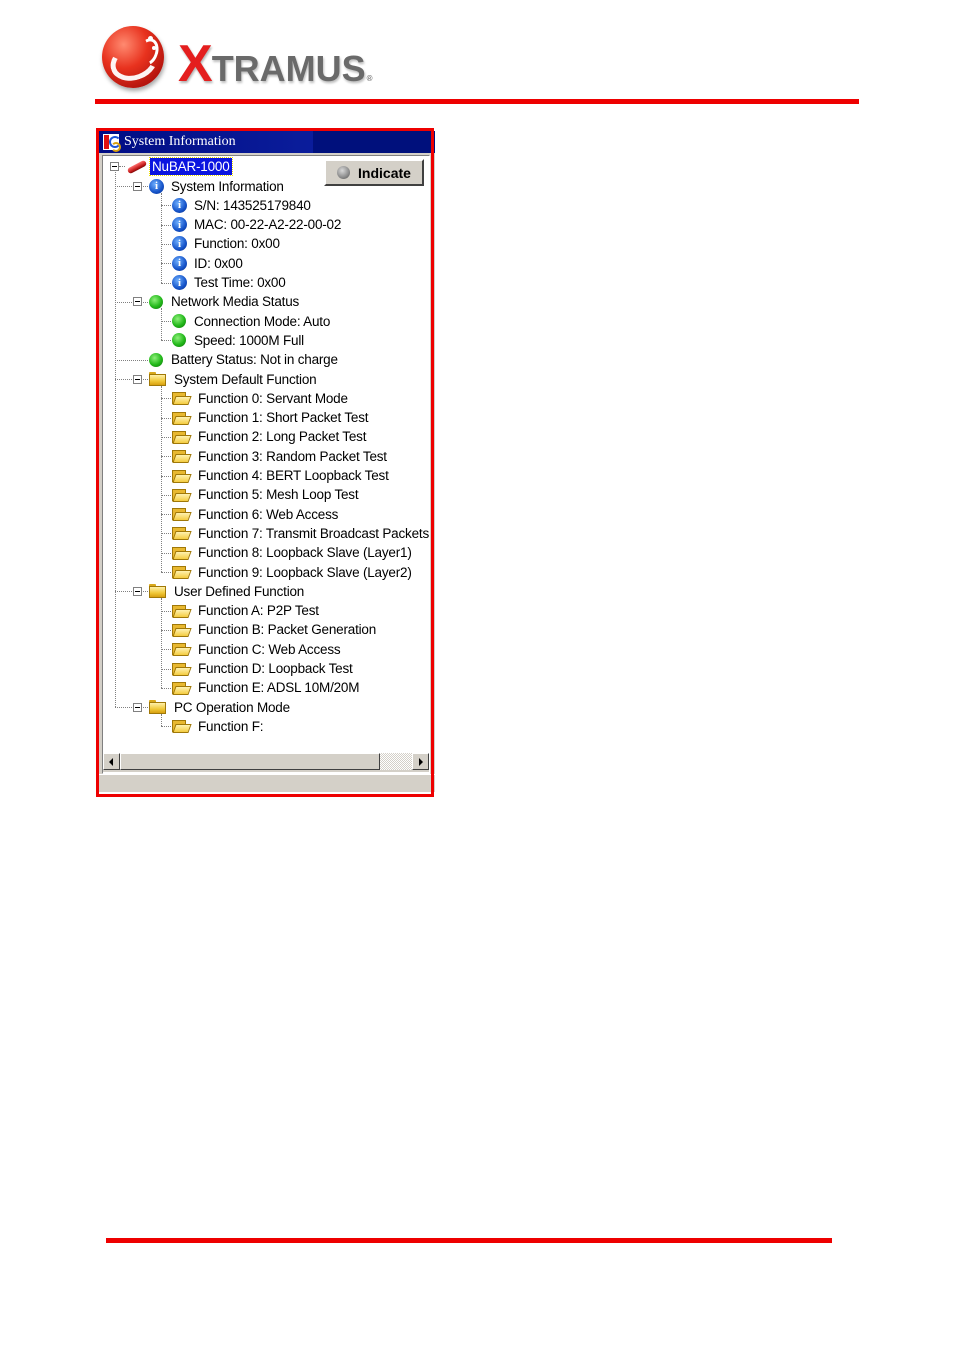 The width and height of the screenshot is (954, 1350). I want to click on tree-leaf-node: Function 9: Loopback Slave (Layer2), so click(293, 572).